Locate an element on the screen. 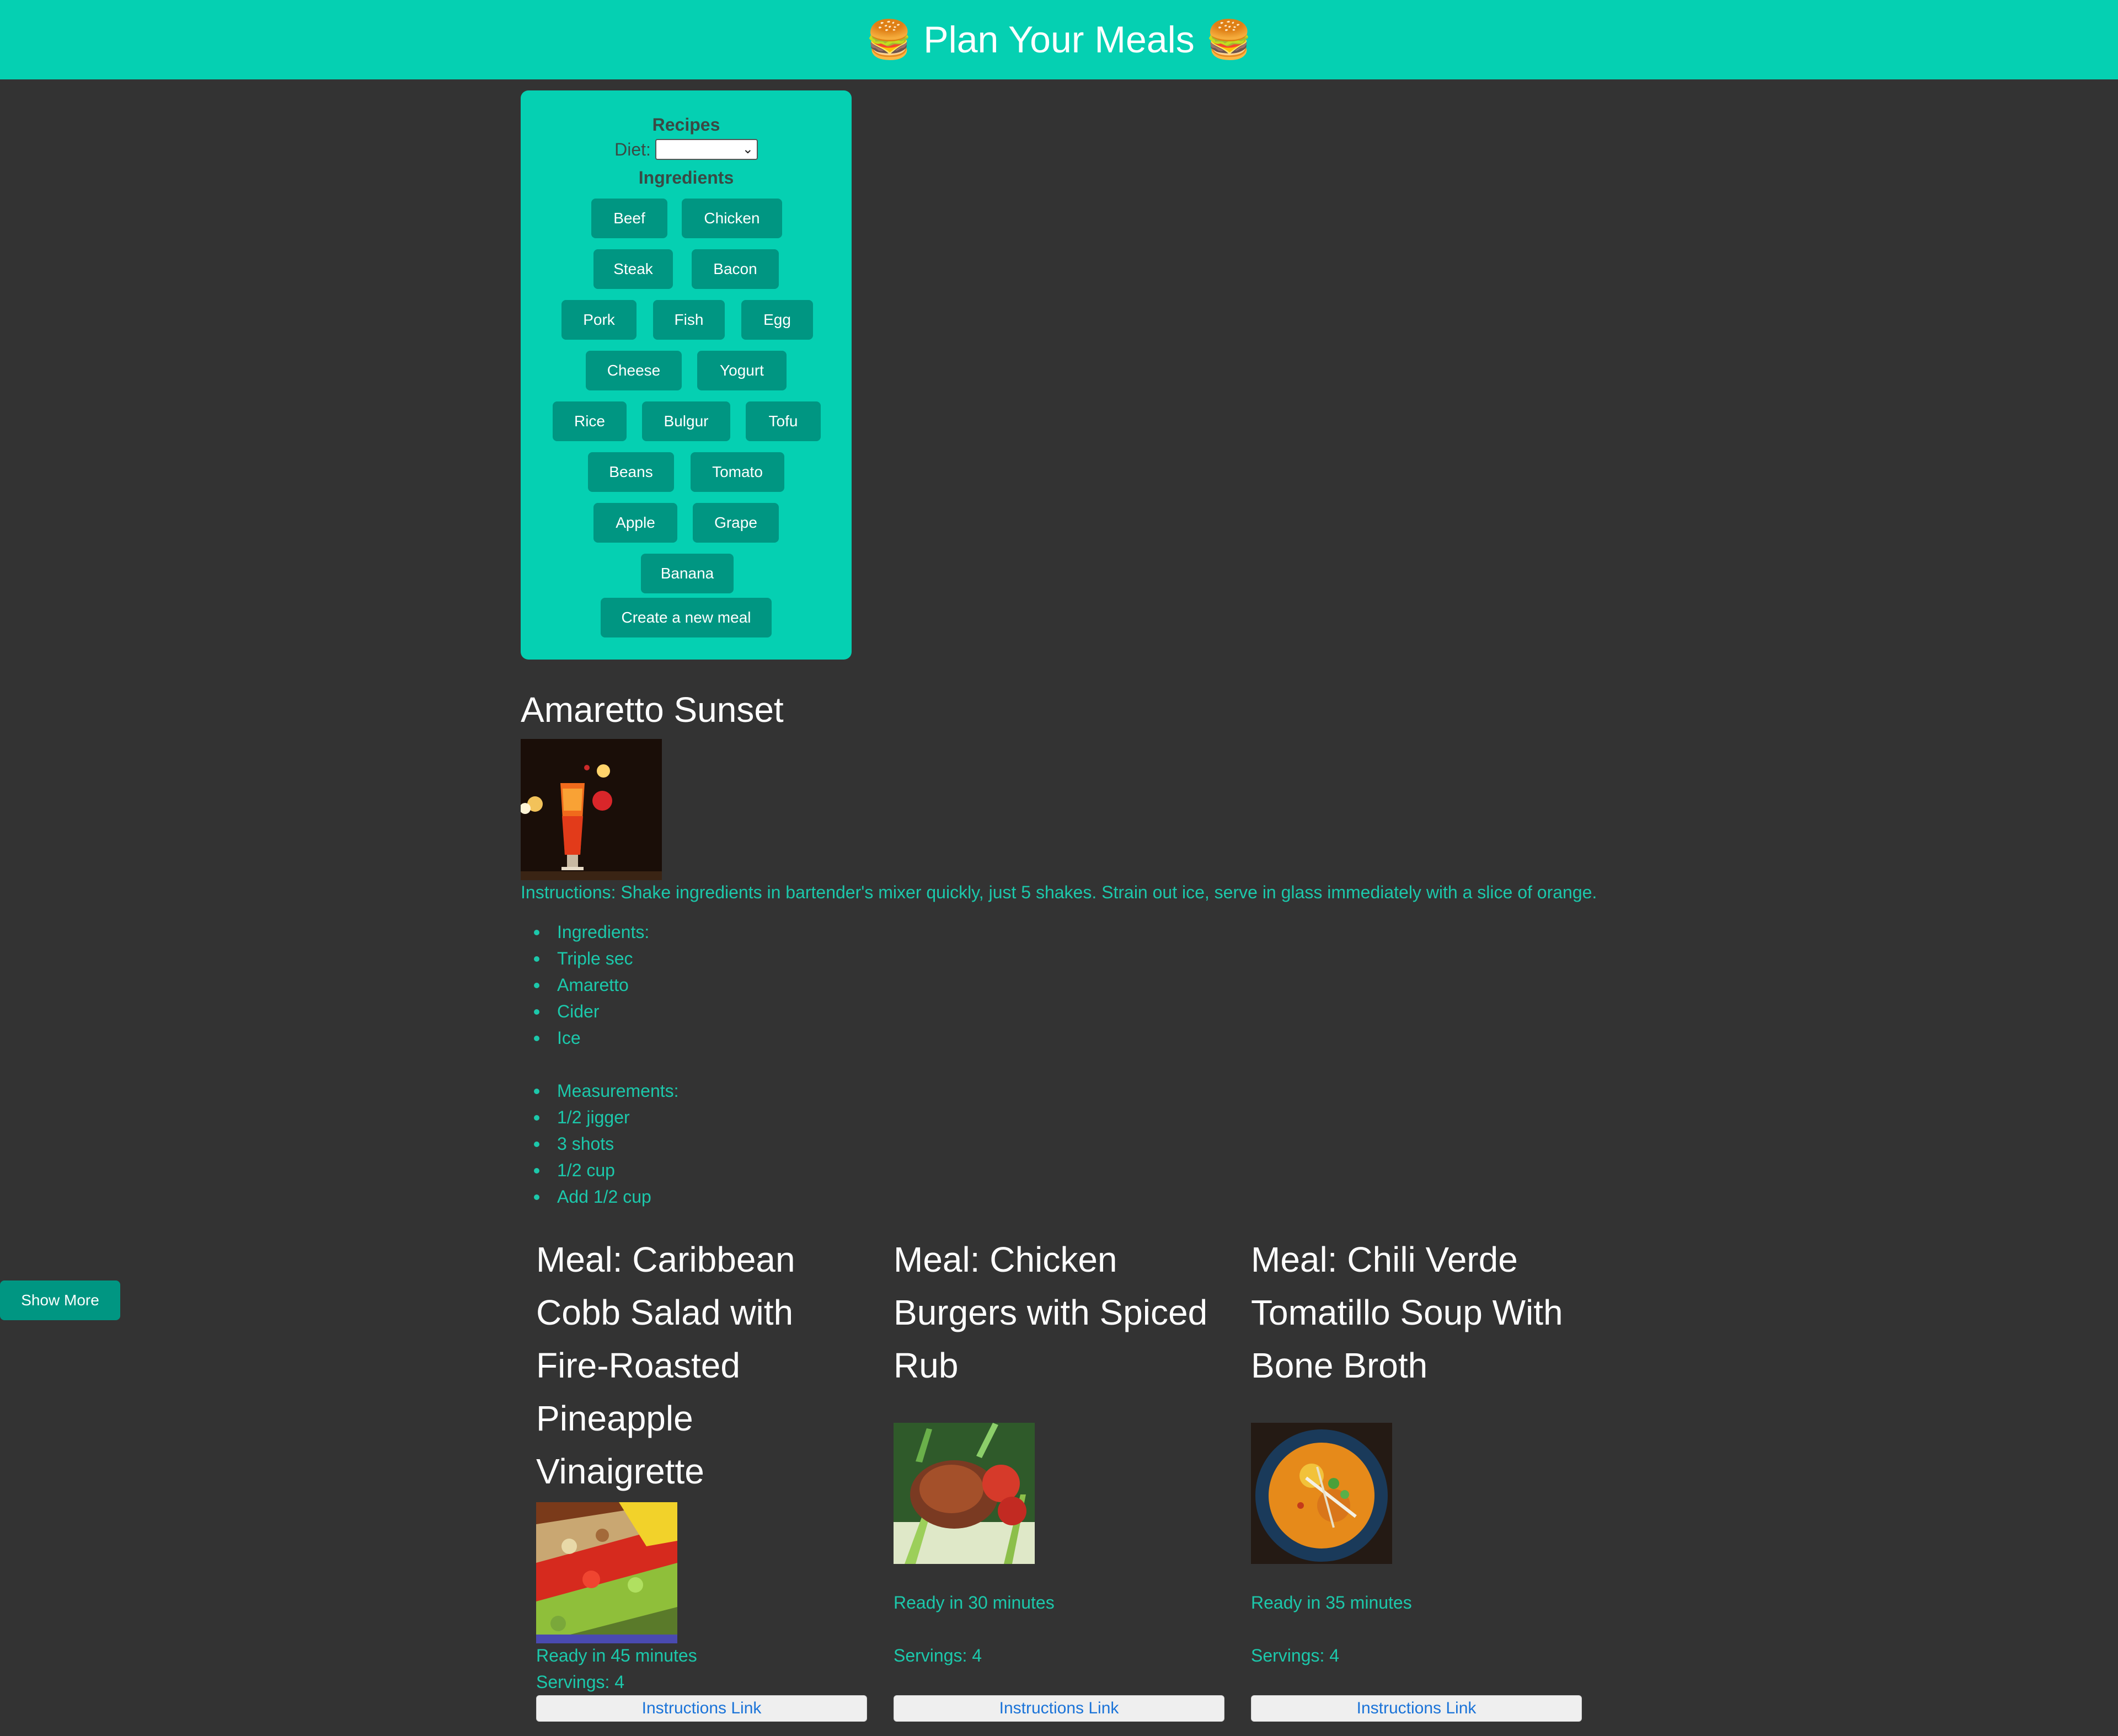 The image size is (2118, 1736). meal-ready-time: Ready in 35 minutes is located at coordinates (1331, 1602).